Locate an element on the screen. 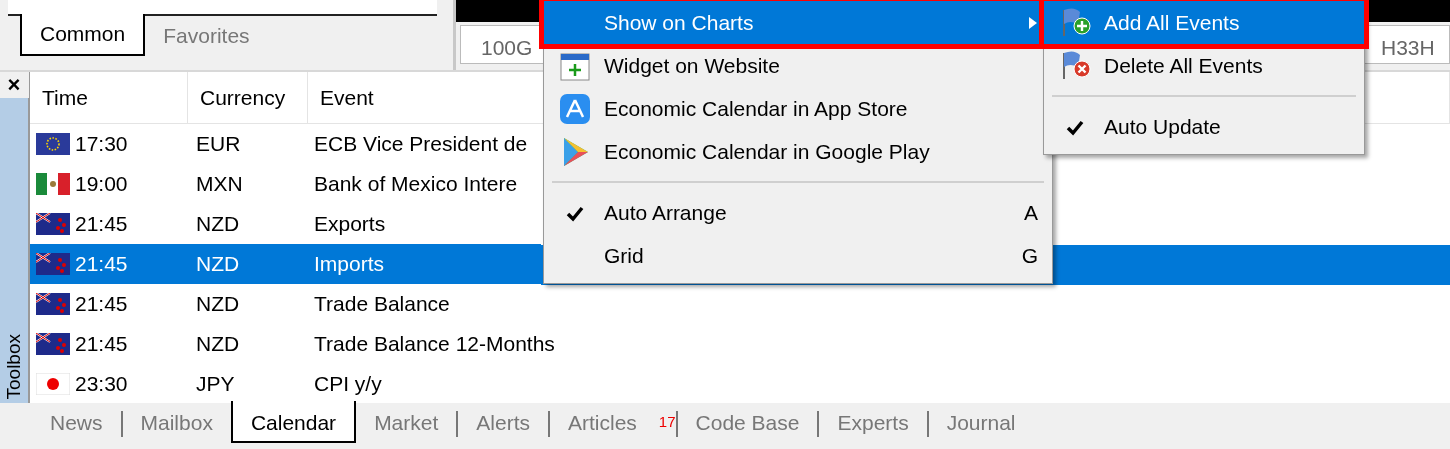 This screenshot has width=1450, height=449. panel-tab: Articles is located at coordinates (602, 422).